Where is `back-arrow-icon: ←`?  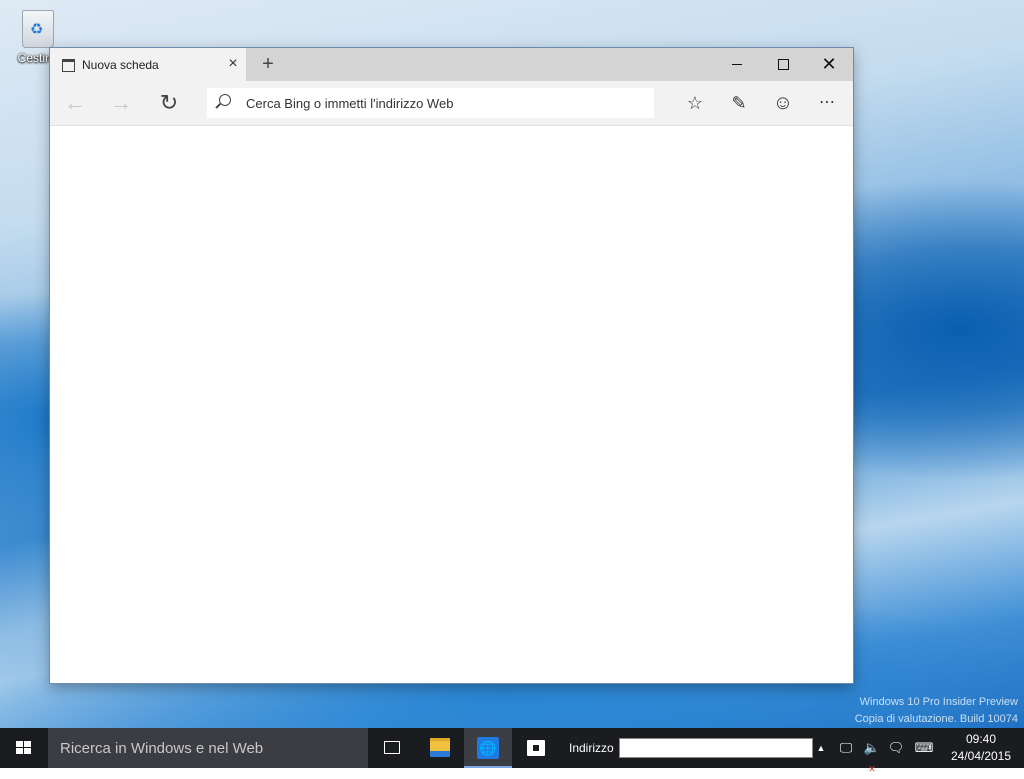
back-arrow-icon: ← is located at coordinates (75, 103).